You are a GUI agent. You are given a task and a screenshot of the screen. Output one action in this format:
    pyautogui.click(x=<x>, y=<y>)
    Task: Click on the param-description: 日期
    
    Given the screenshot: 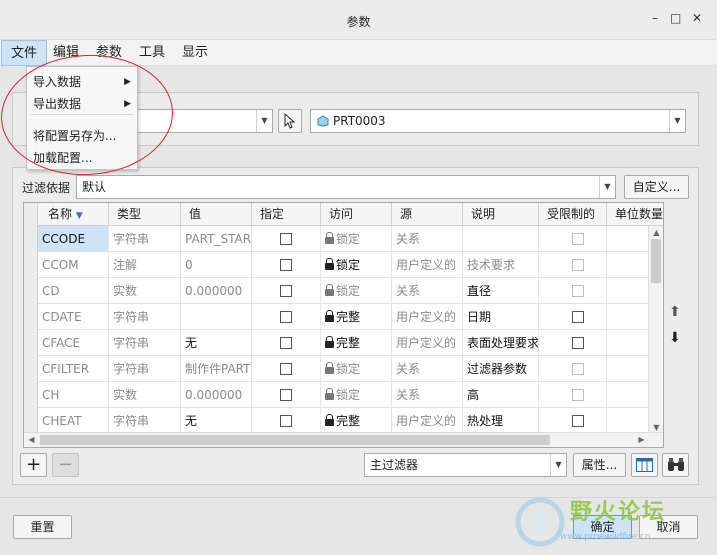 What is the action you would take?
    pyautogui.click(x=501, y=317)
    